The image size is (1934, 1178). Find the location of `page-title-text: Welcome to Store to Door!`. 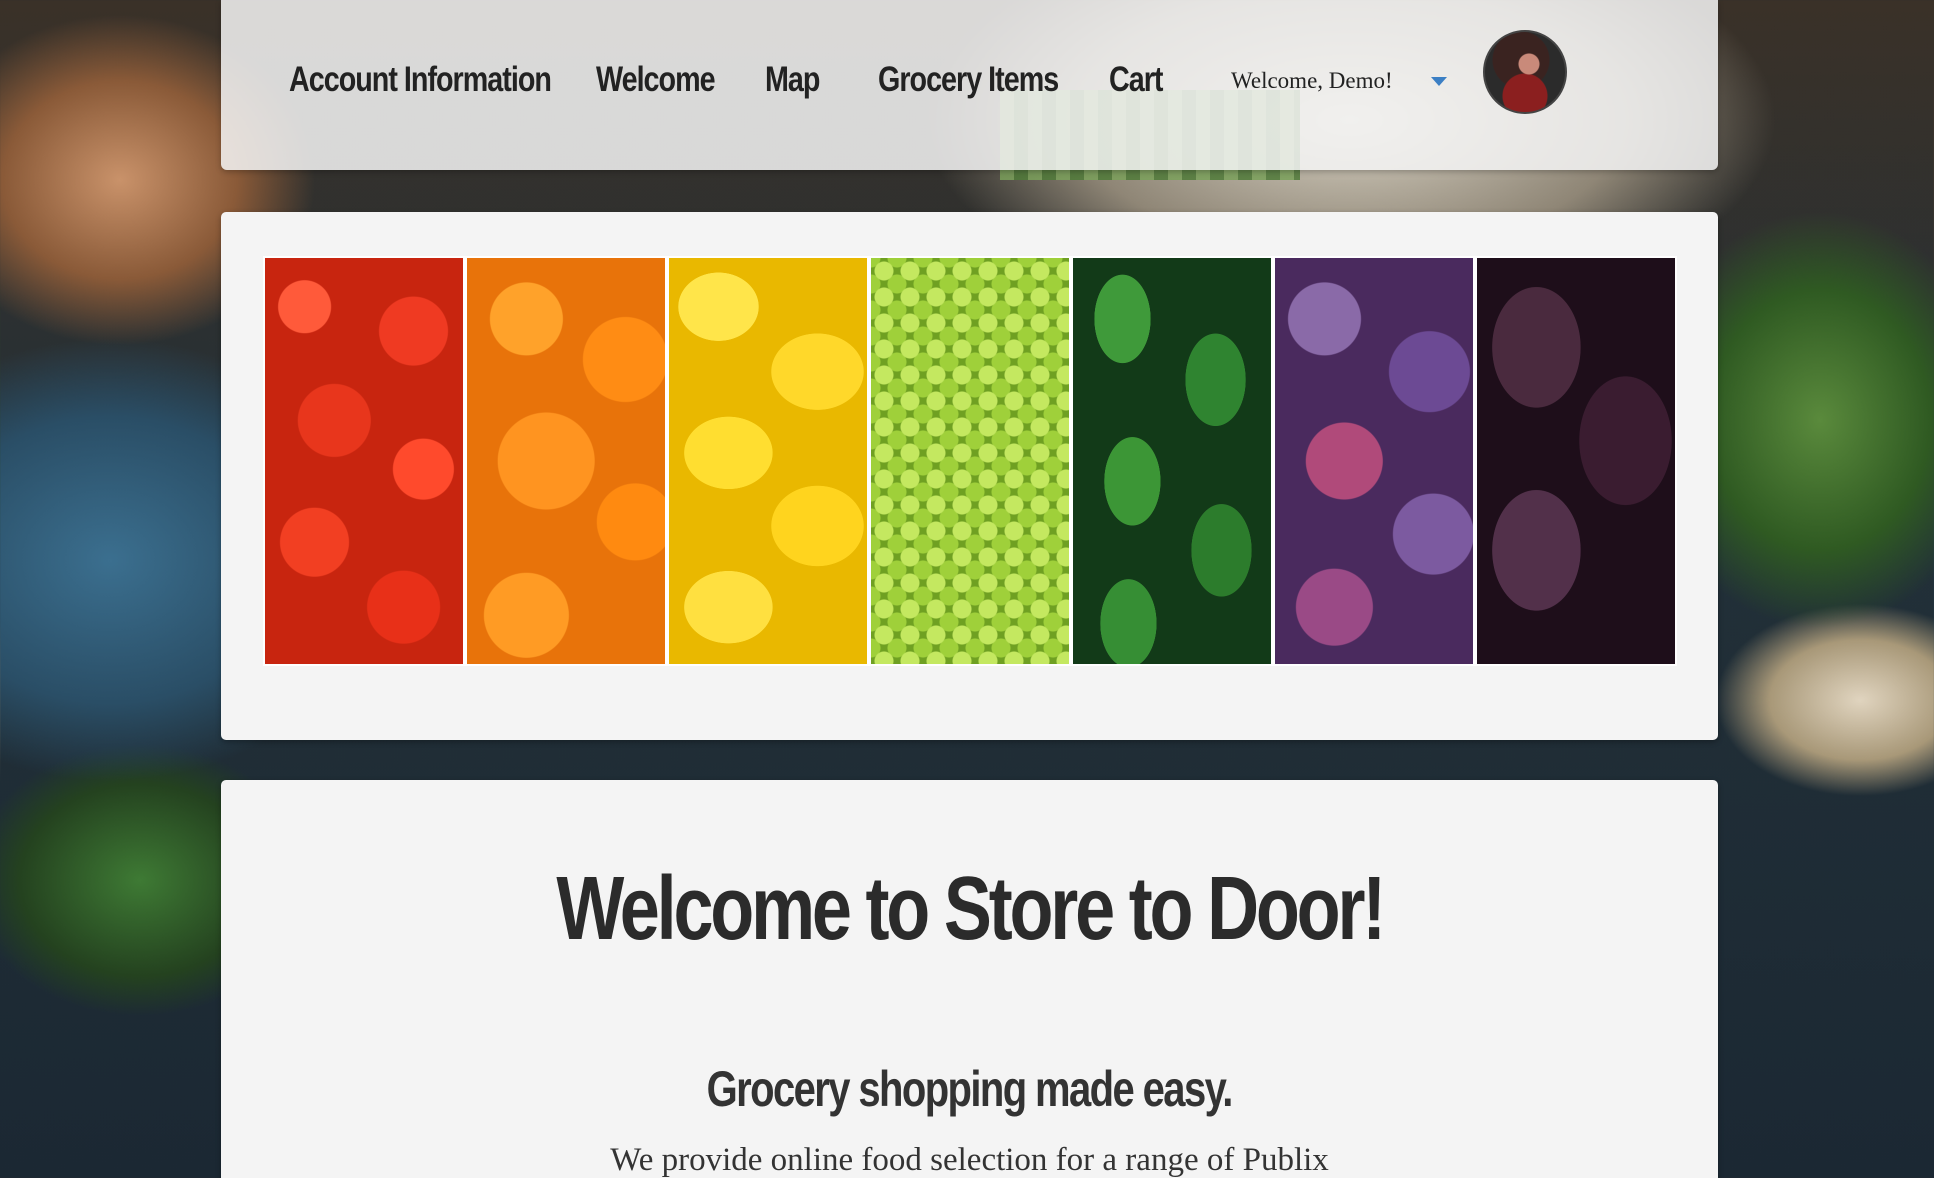

page-title-text: Welcome to Store to Door! is located at coordinates (971, 909).